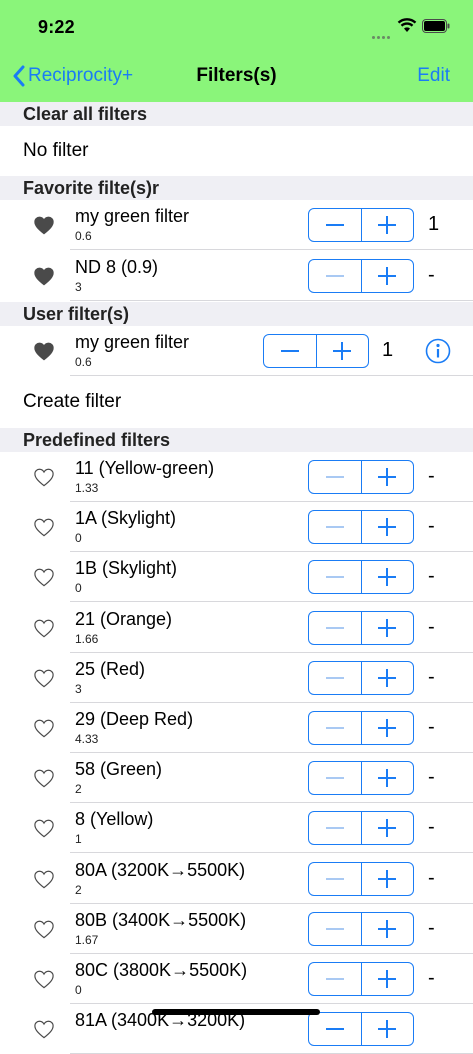  I want to click on filter-row: 80A (3200K→5500K) 2 -, so click(236, 878).